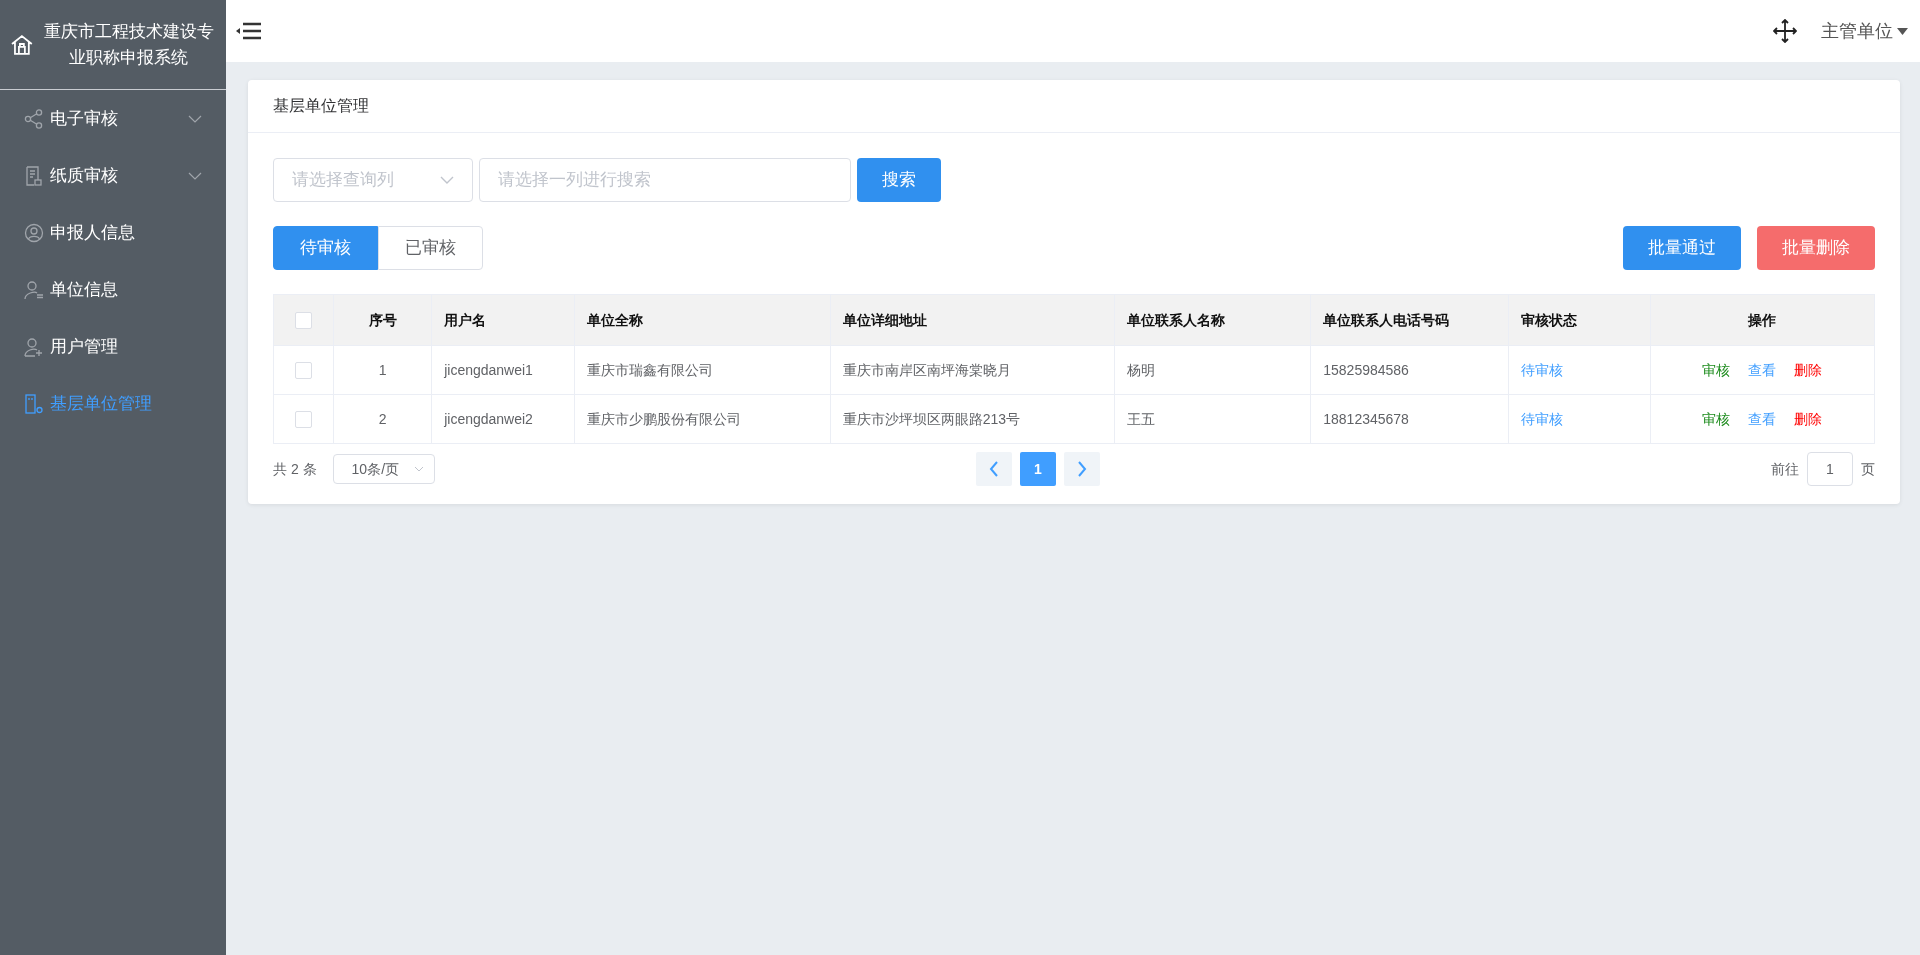 Image resolution: width=1920 pixels, height=955 pixels. What do you see at coordinates (34, 175) in the screenshot?
I see `document-icon` at bounding box center [34, 175].